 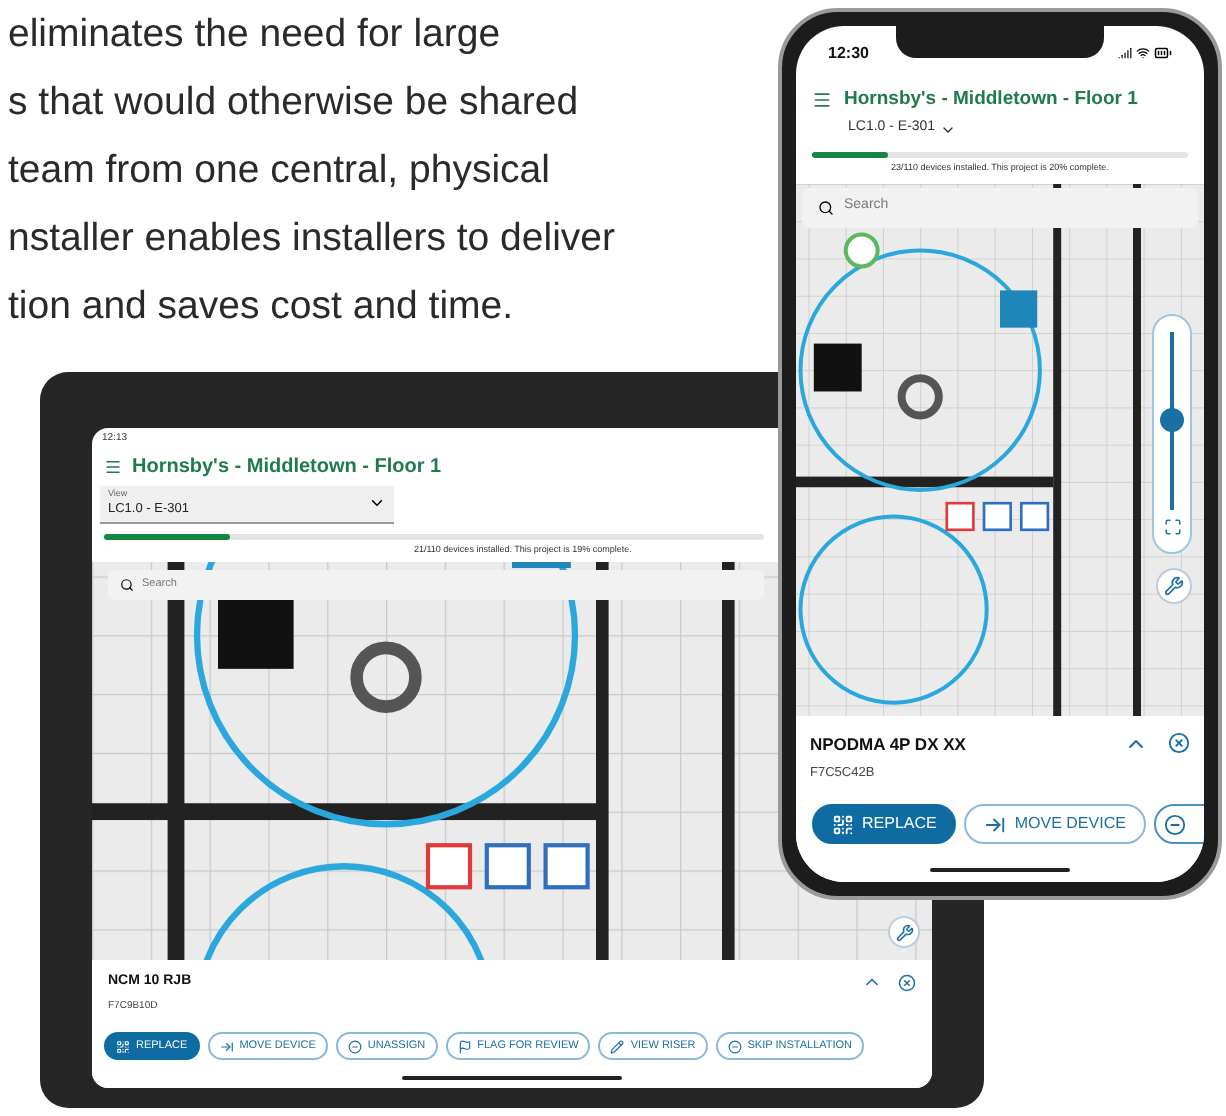 What do you see at coordinates (1000, 870) in the screenshot?
I see `home-indicator` at bounding box center [1000, 870].